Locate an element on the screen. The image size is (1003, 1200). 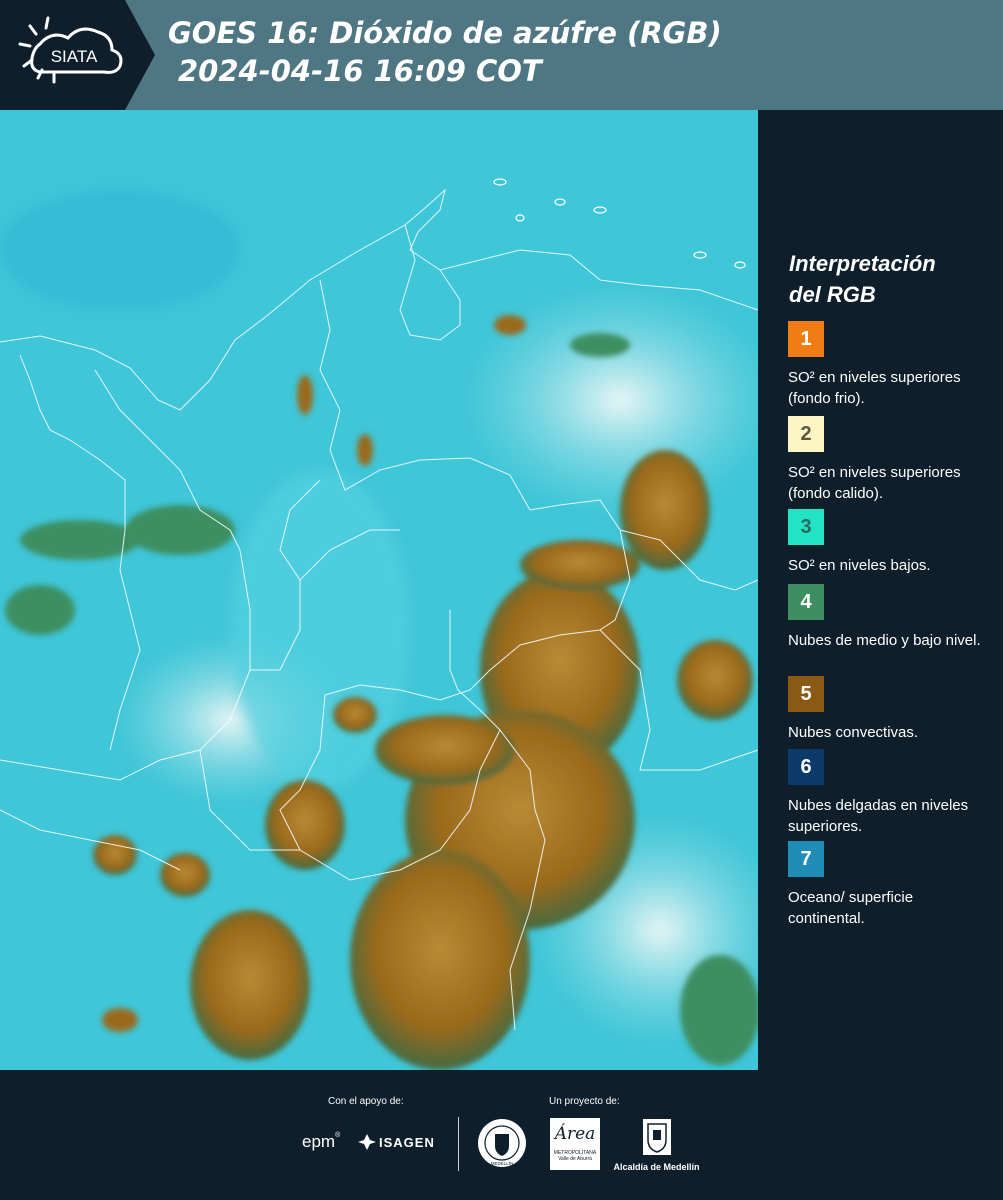
legend-text: Nubes delgadas en niveles superiores. is located at coordinates (878, 816).